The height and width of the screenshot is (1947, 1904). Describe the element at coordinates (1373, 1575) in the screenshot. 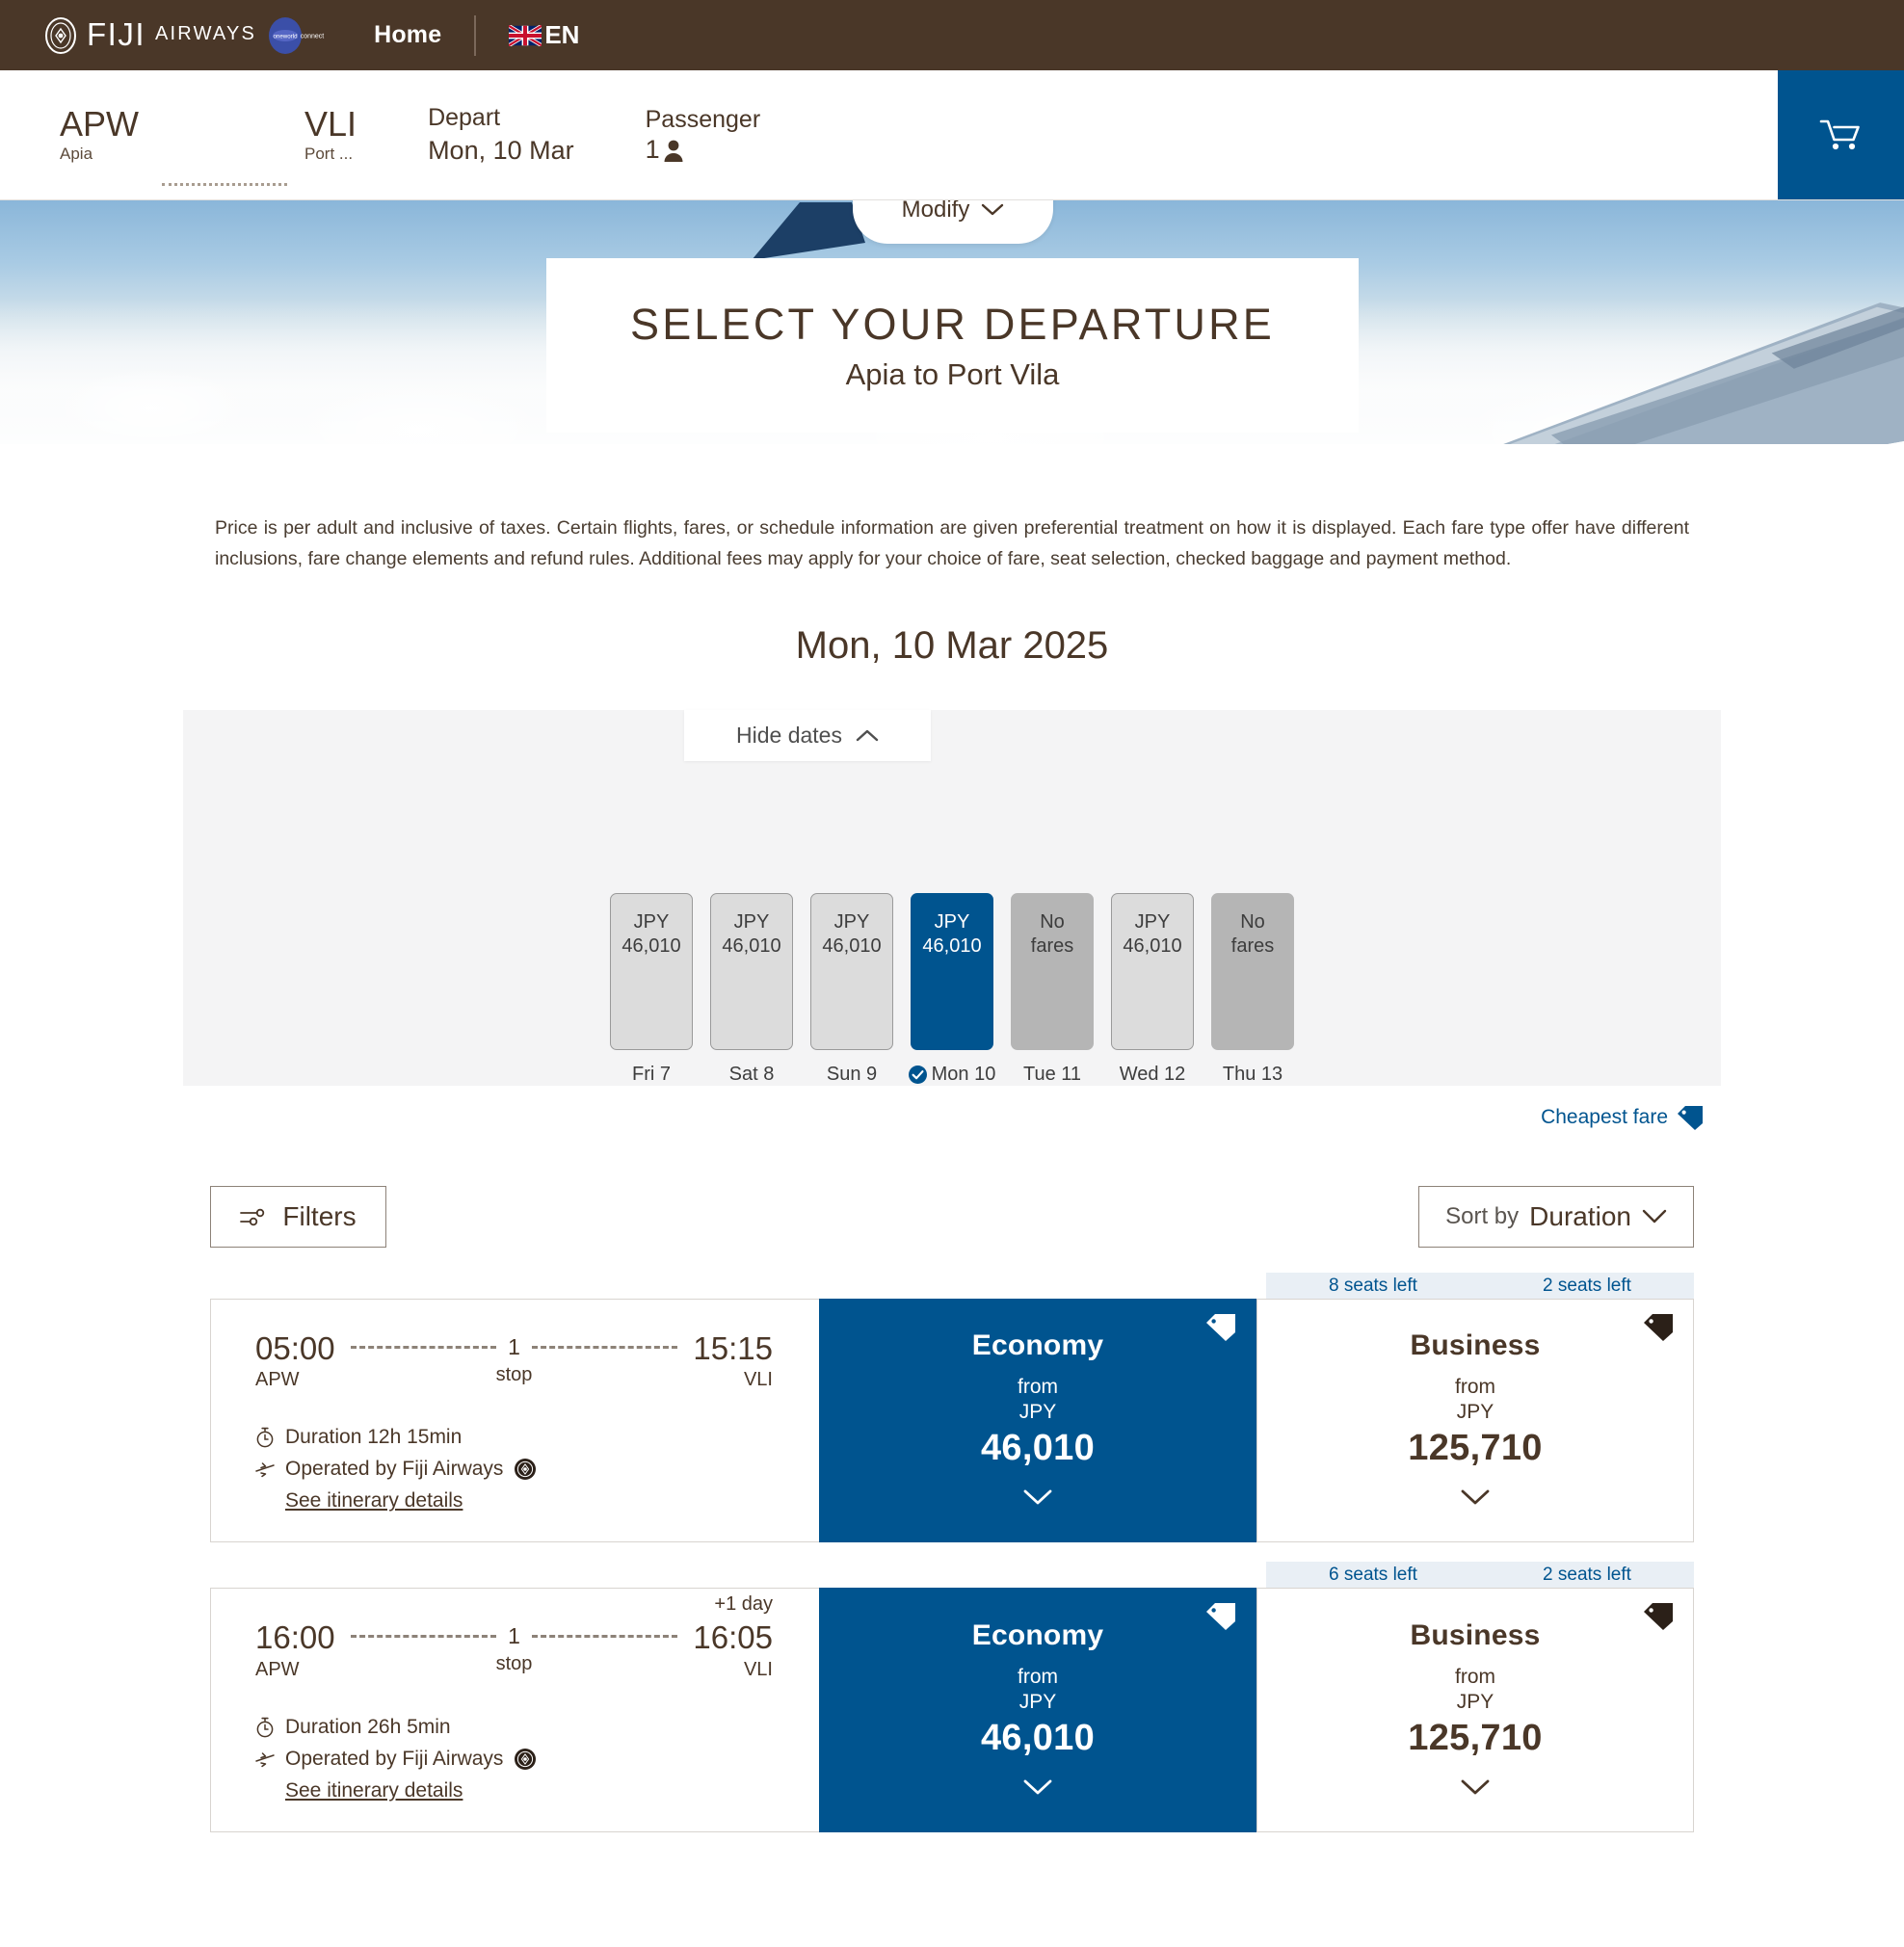

I see `seats-left-badge: 6 seats left` at that location.